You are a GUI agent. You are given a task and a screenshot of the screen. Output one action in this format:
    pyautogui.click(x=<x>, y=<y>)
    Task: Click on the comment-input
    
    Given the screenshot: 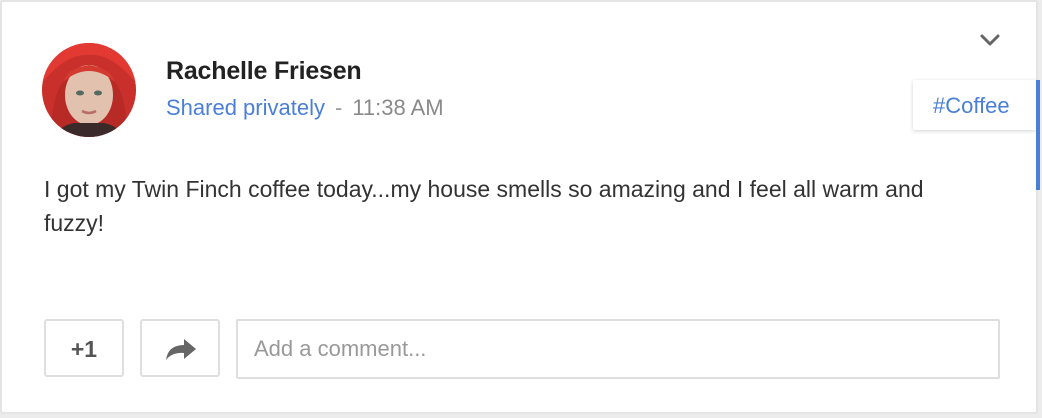 What is the action you would take?
    pyautogui.click(x=618, y=349)
    